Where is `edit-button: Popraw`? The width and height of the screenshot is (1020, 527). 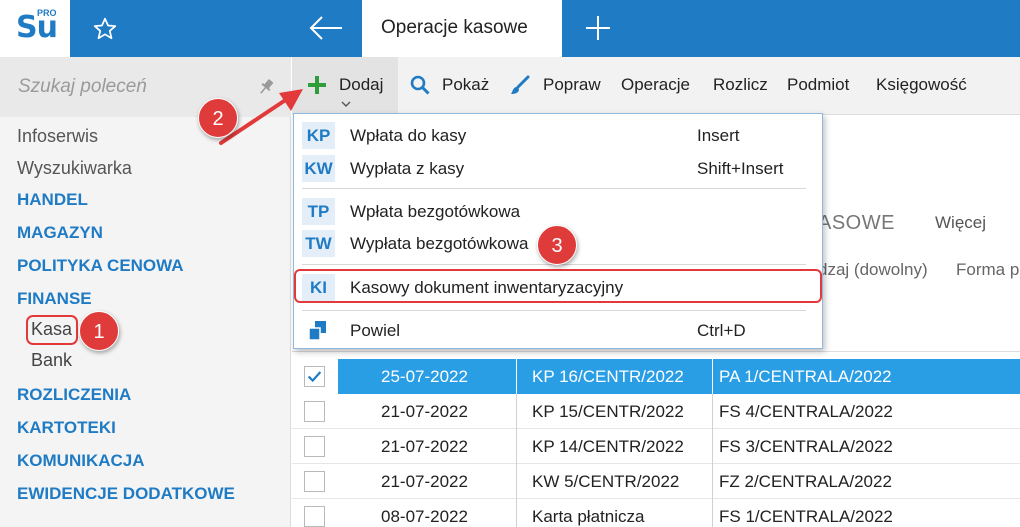 edit-button: Popraw is located at coordinates (572, 85).